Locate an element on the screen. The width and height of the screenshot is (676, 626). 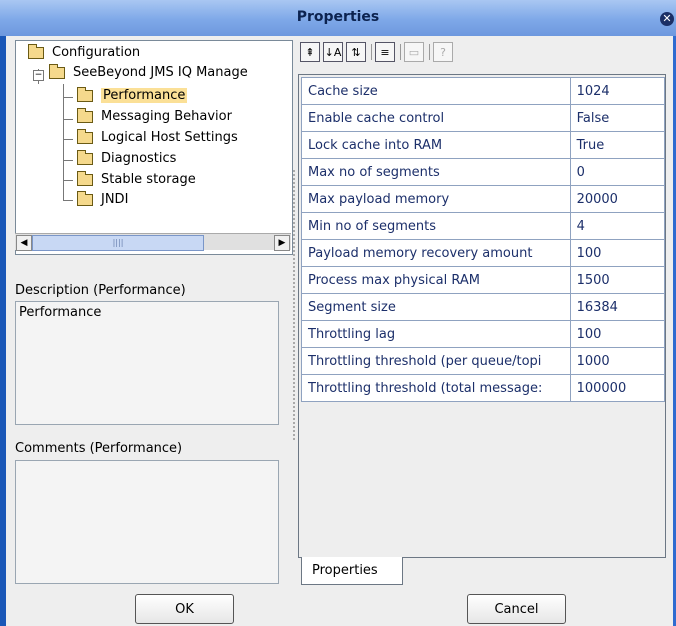
table-row: Segment size 16384 is located at coordinates (483, 307).